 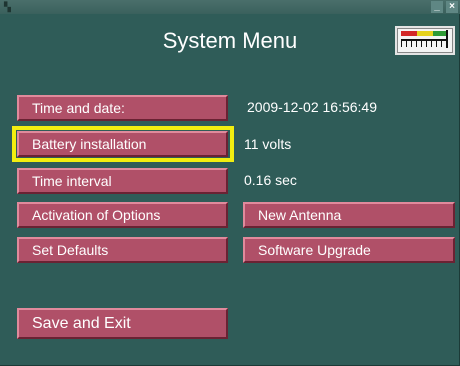 I want to click on signal-meter-icon, so click(x=425, y=40).